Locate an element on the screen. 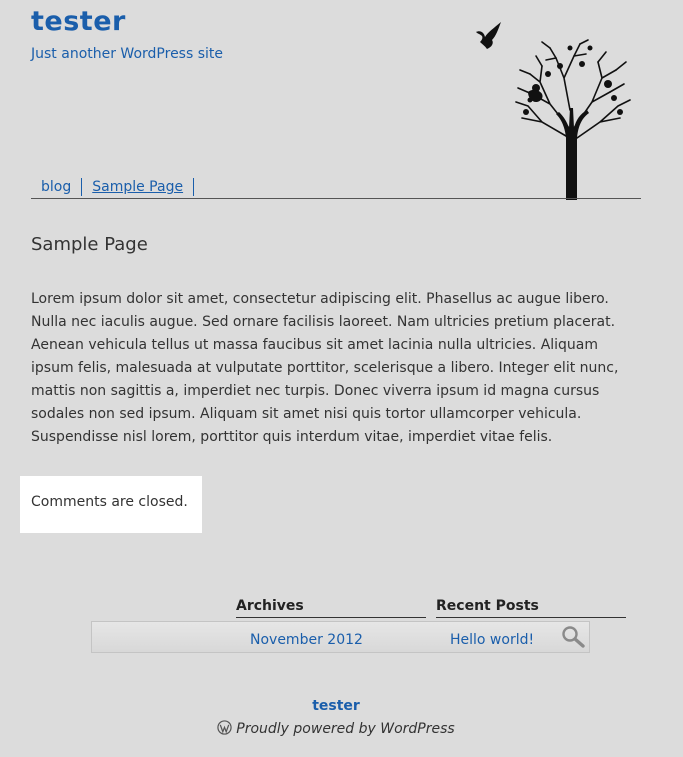 Image resolution: width=683 pixels, height=757 pixels. recent-post-link: Hello world! is located at coordinates (531, 640).